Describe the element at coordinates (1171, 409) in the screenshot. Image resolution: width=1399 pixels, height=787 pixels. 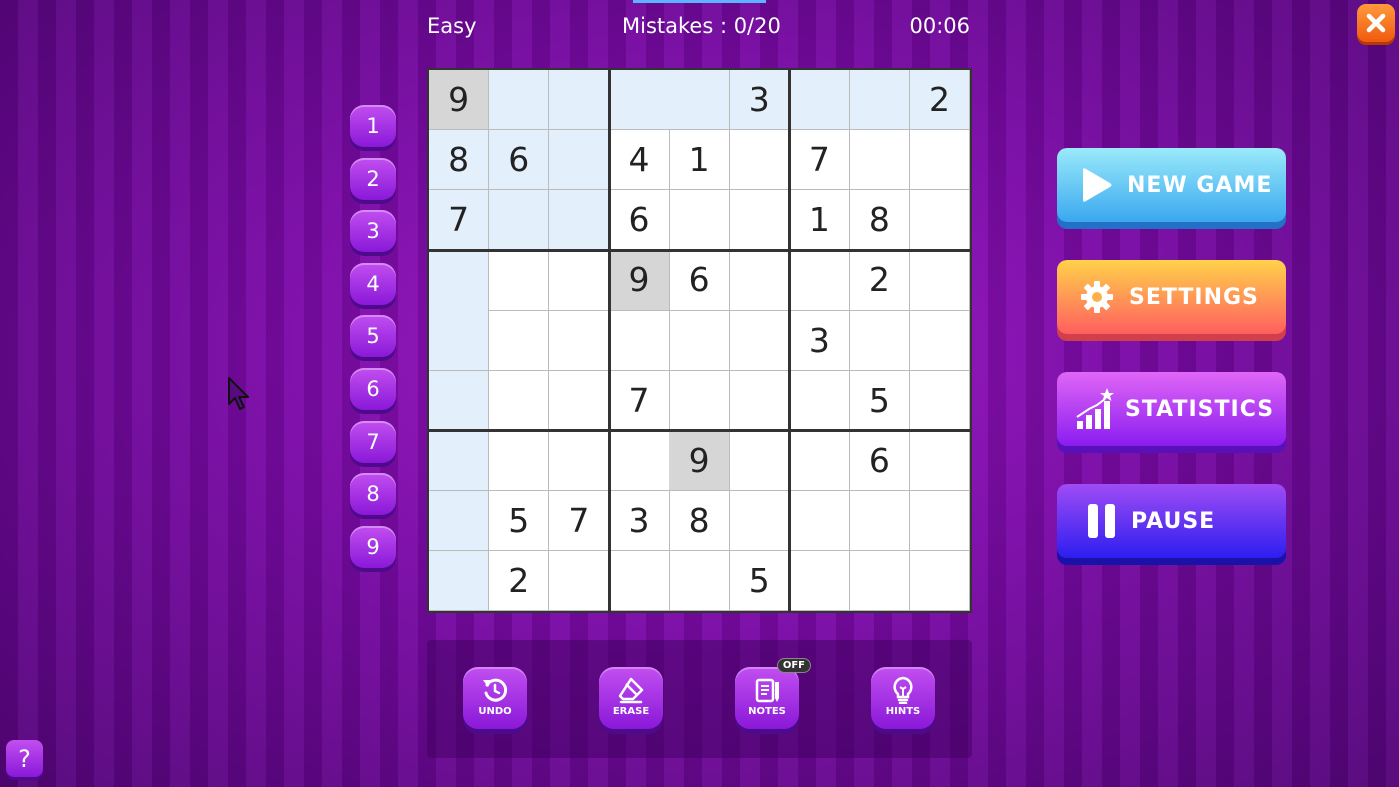
I see `statistics-button: STATISTICS` at that location.